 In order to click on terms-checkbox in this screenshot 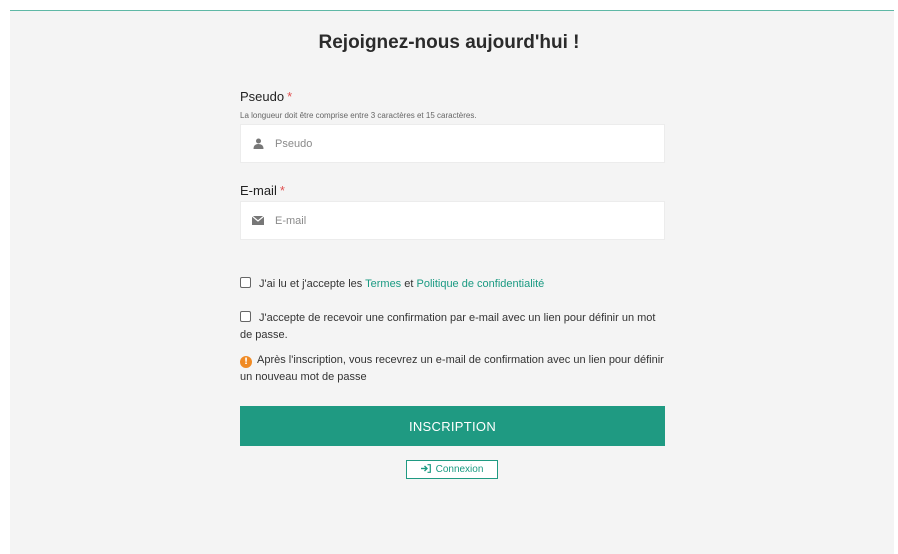, I will do `click(245, 282)`.